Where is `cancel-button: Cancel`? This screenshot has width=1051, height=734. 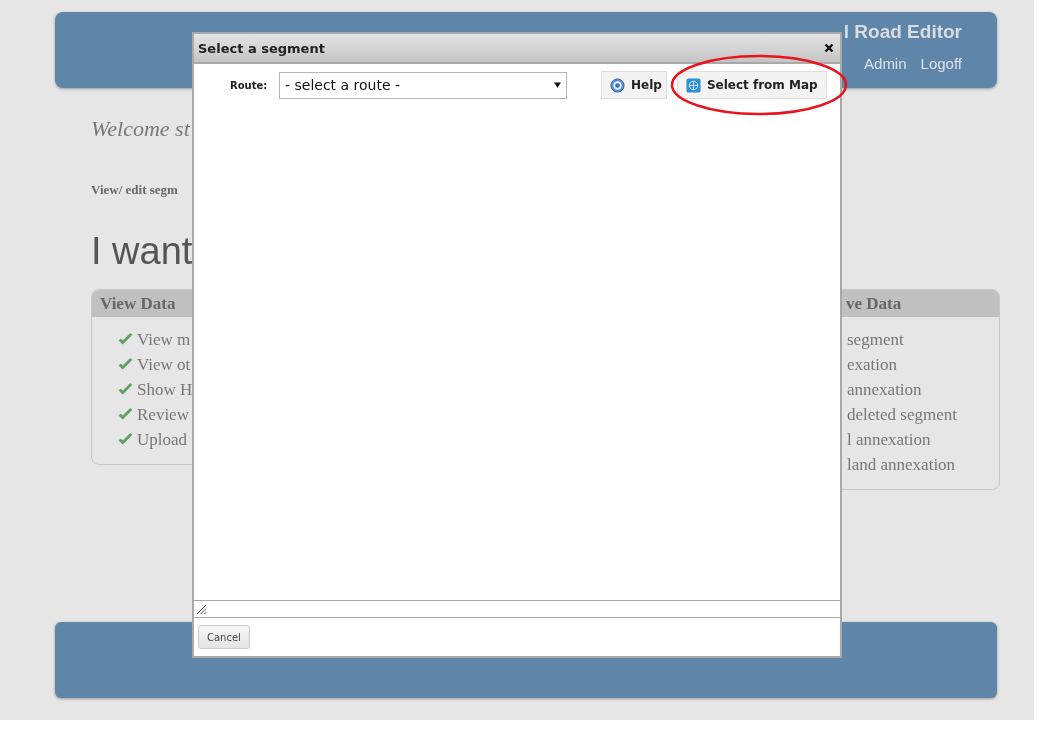 cancel-button: Cancel is located at coordinates (224, 637).